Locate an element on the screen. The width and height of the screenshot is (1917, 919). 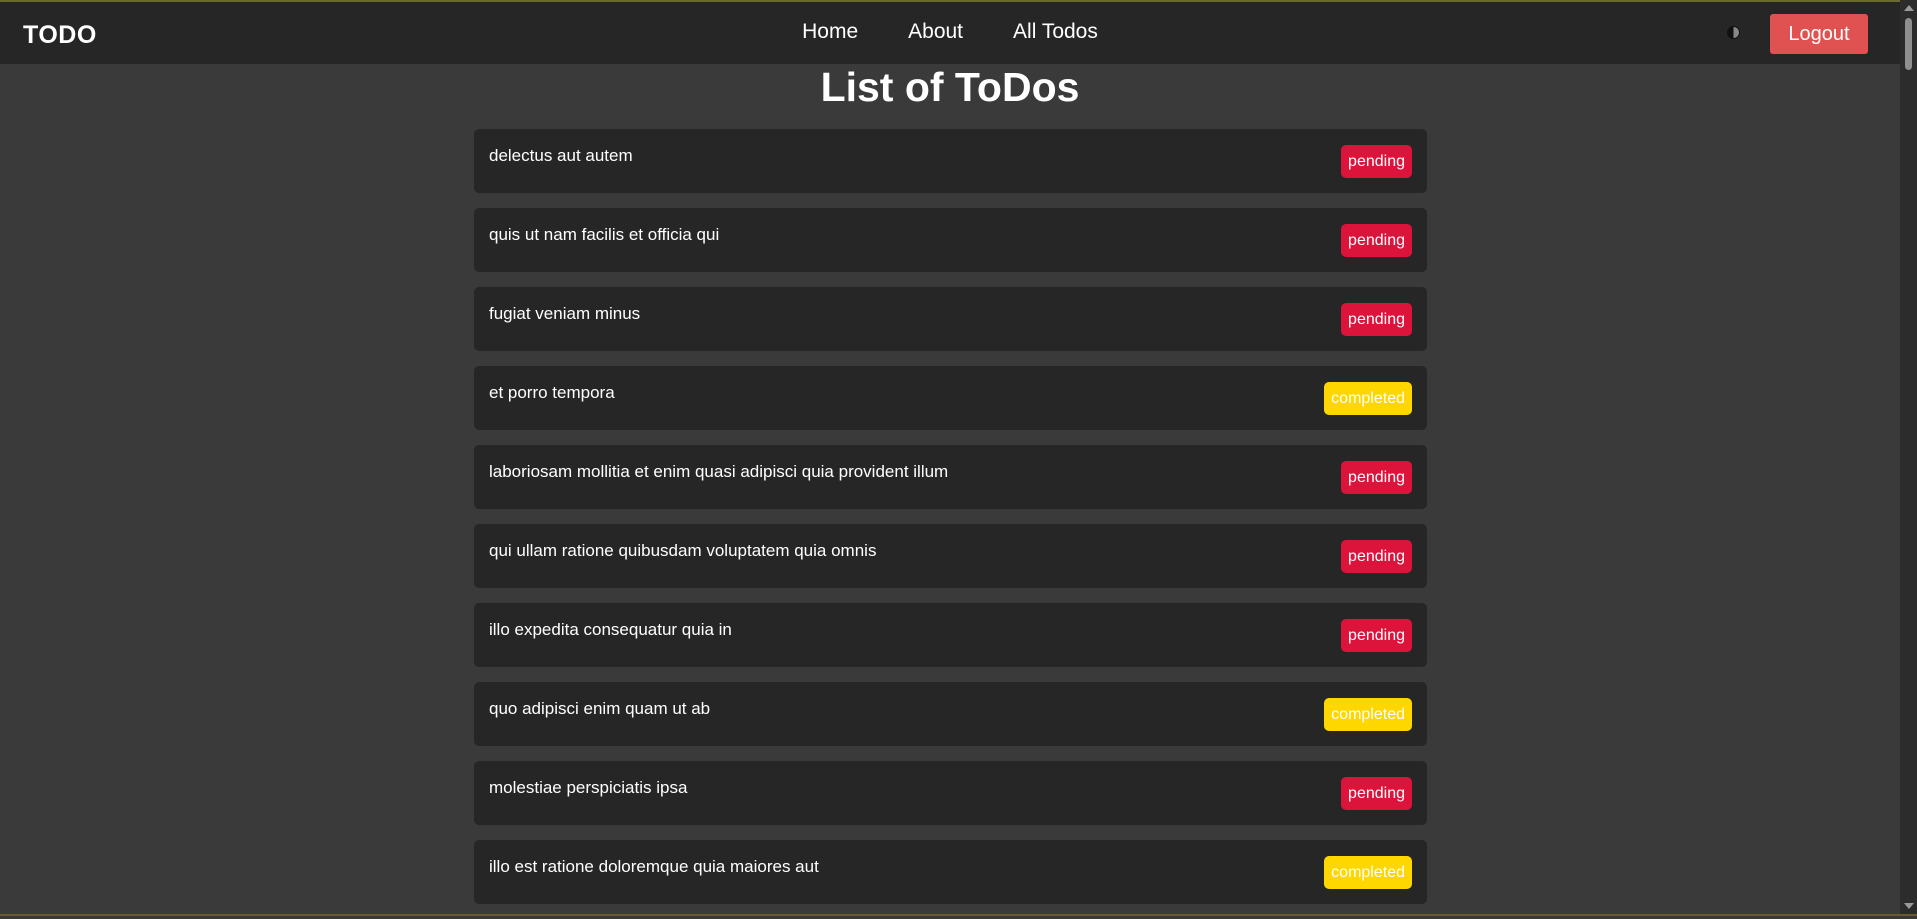
navbar: TODO Home About All Todos Logout is located at coordinates (950, 33).